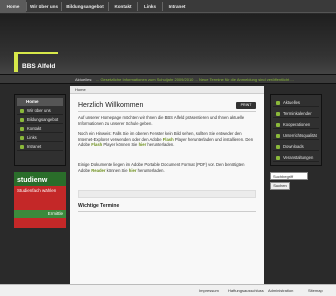 This screenshot has height=296, width=336. What do you see at coordinates (38, 66) in the screenshot?
I see `logo-text: BBS Alfeld` at bounding box center [38, 66].